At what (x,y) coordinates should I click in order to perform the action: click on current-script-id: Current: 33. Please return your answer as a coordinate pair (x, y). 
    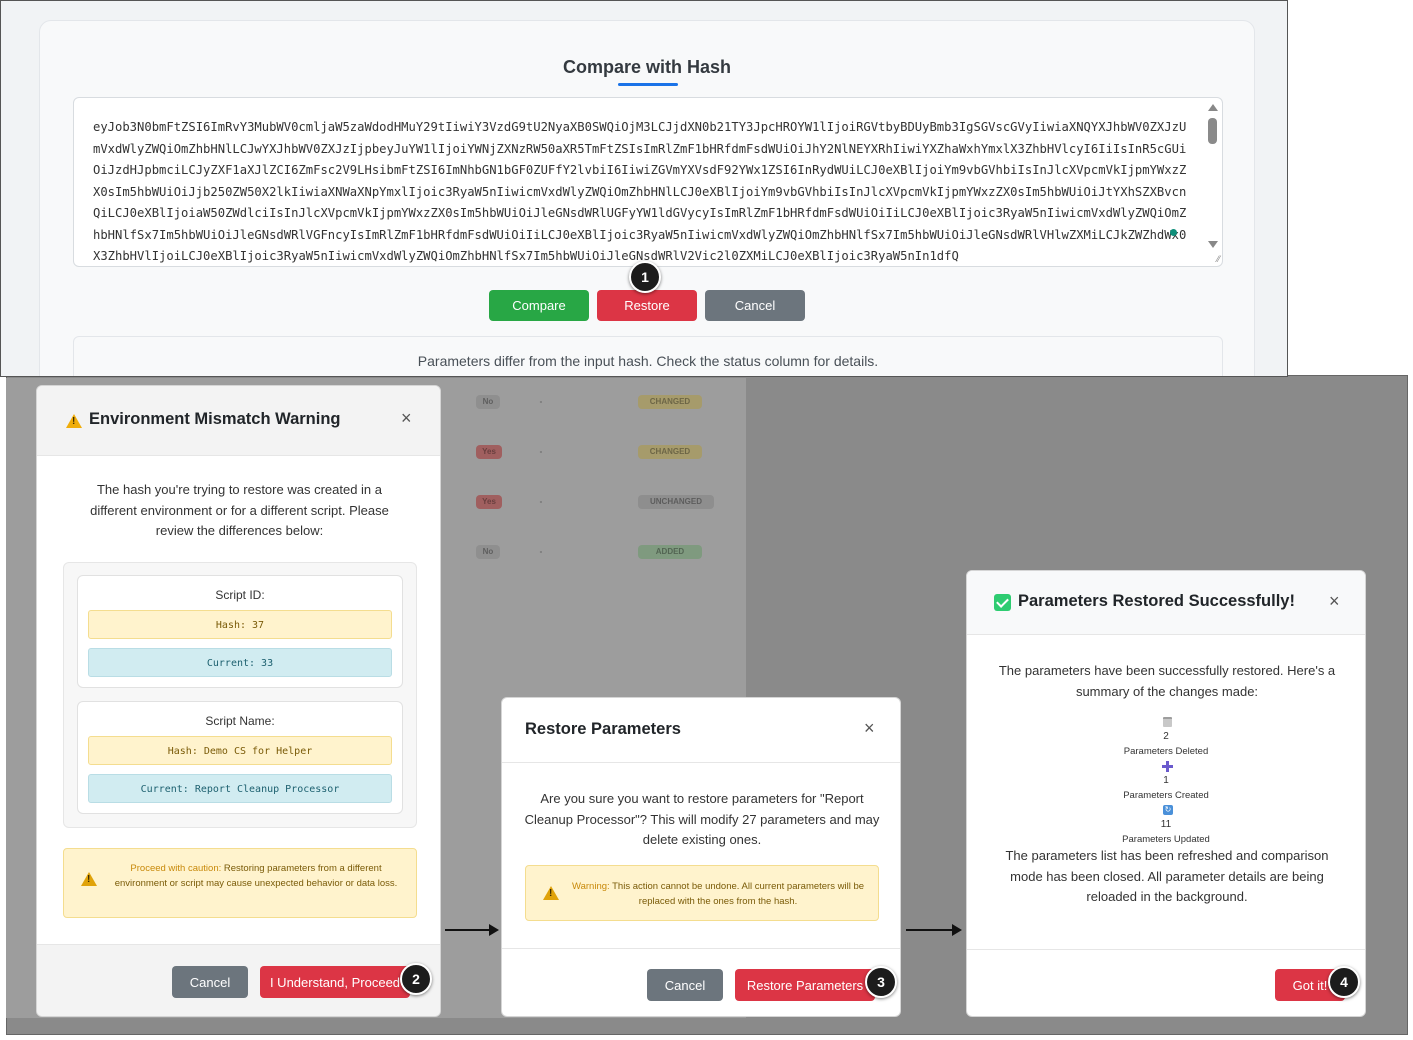
    Looking at the image, I should click on (240, 662).